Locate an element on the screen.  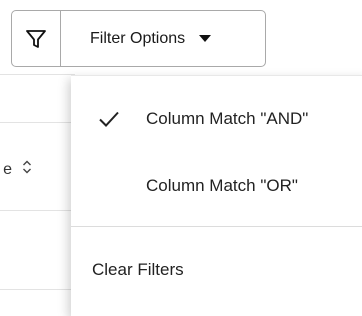
sort-updown-icon is located at coordinates (27, 169).